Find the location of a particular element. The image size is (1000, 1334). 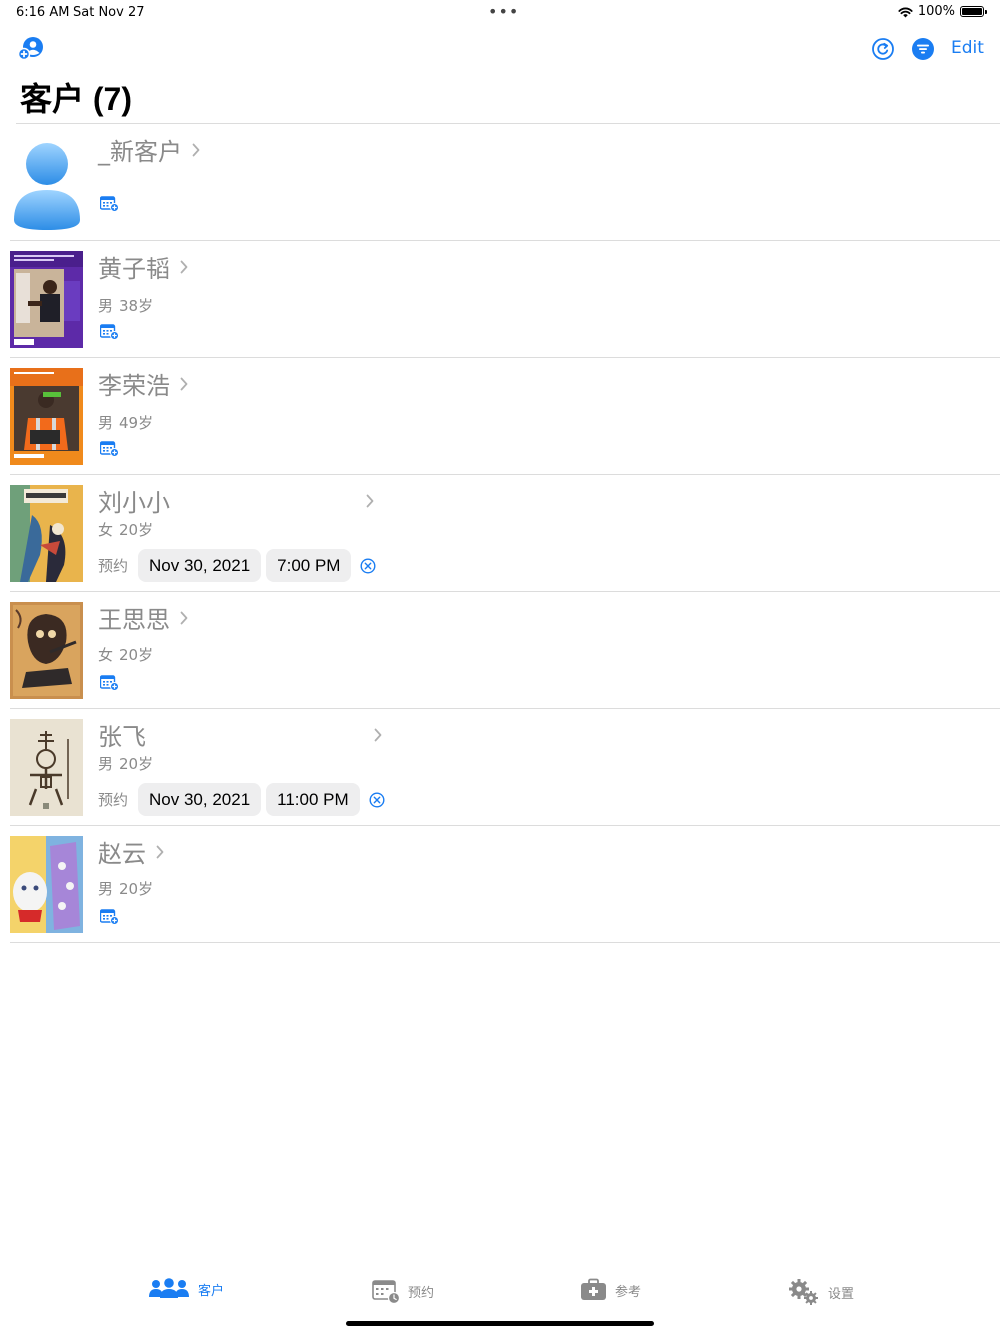

medical-kit-icon is located at coordinates (593, 1289).